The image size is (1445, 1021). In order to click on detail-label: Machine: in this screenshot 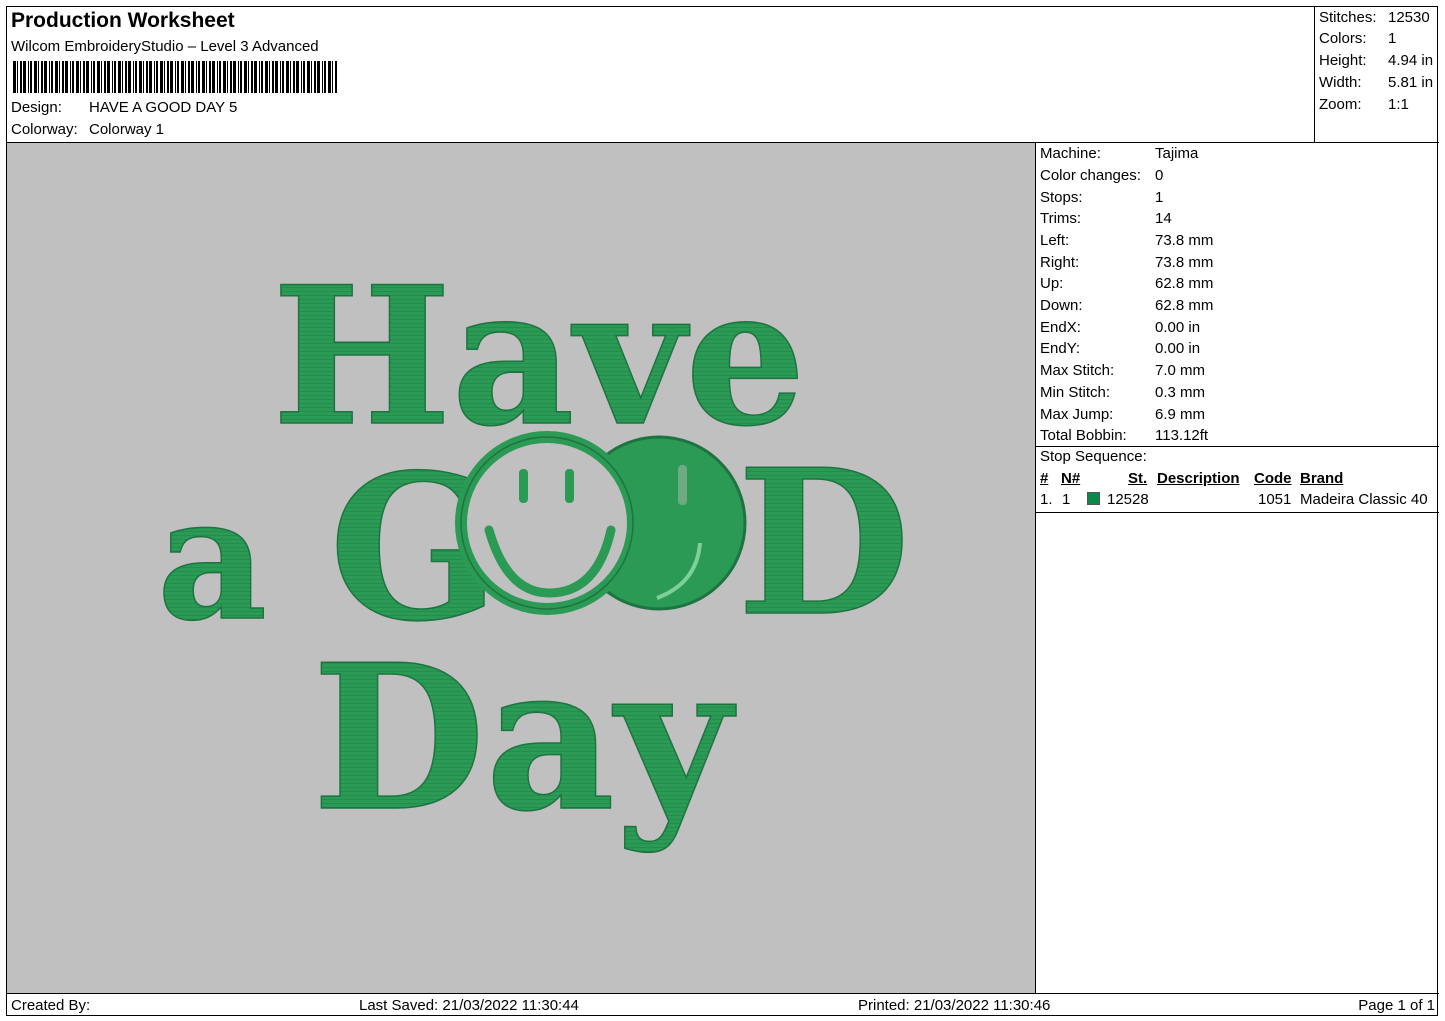, I will do `click(1070, 153)`.